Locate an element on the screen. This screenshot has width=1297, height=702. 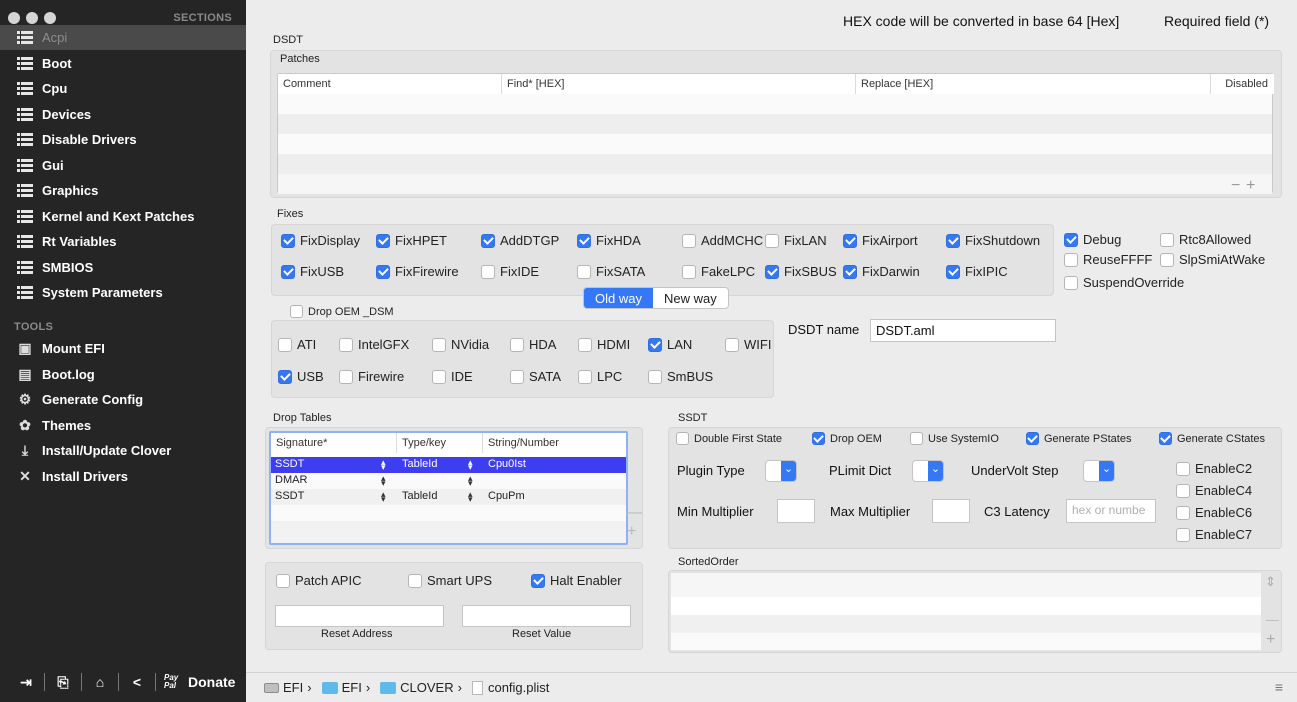
sidebar-item-boot: Boot is located at coordinates (123, 63).